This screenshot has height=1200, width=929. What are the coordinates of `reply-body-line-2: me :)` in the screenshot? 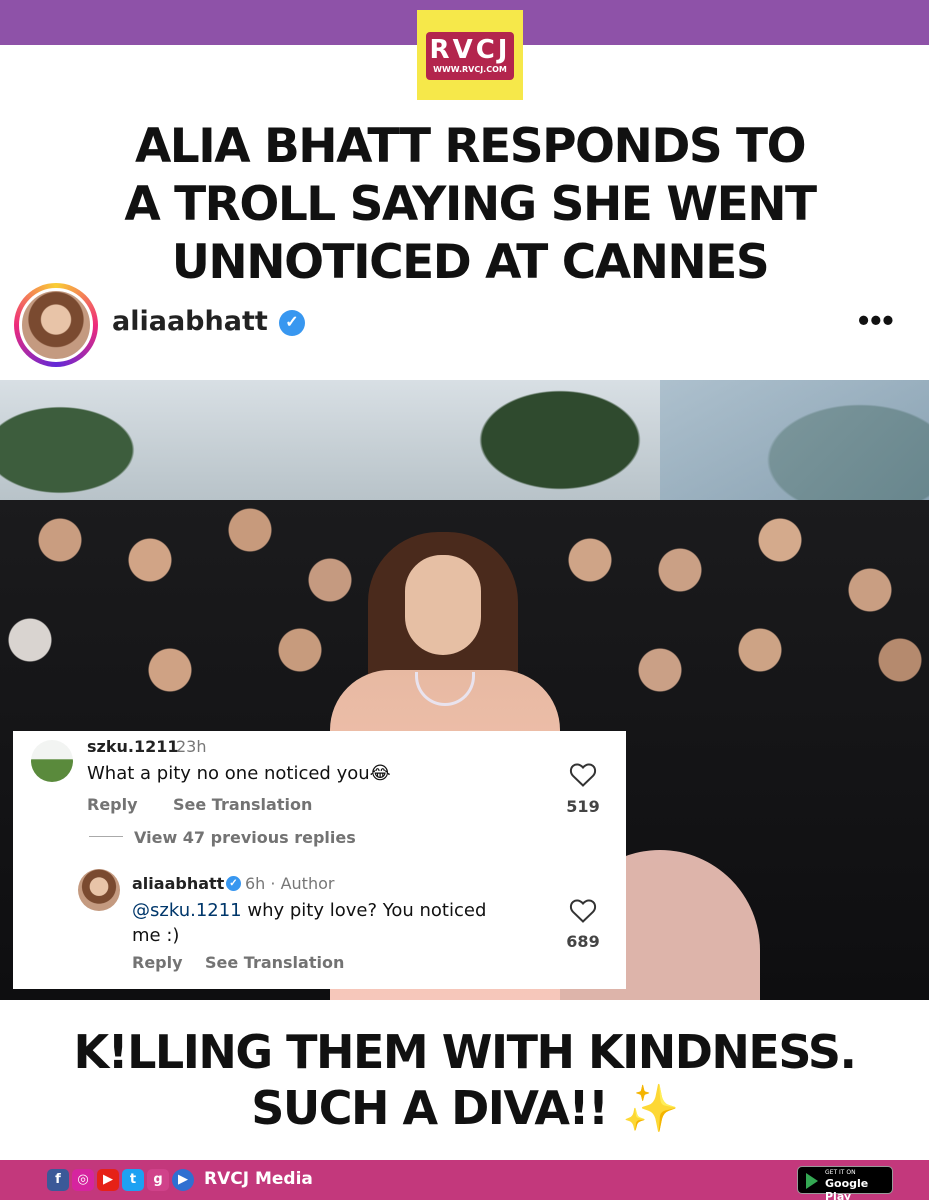 It's located at (156, 935).